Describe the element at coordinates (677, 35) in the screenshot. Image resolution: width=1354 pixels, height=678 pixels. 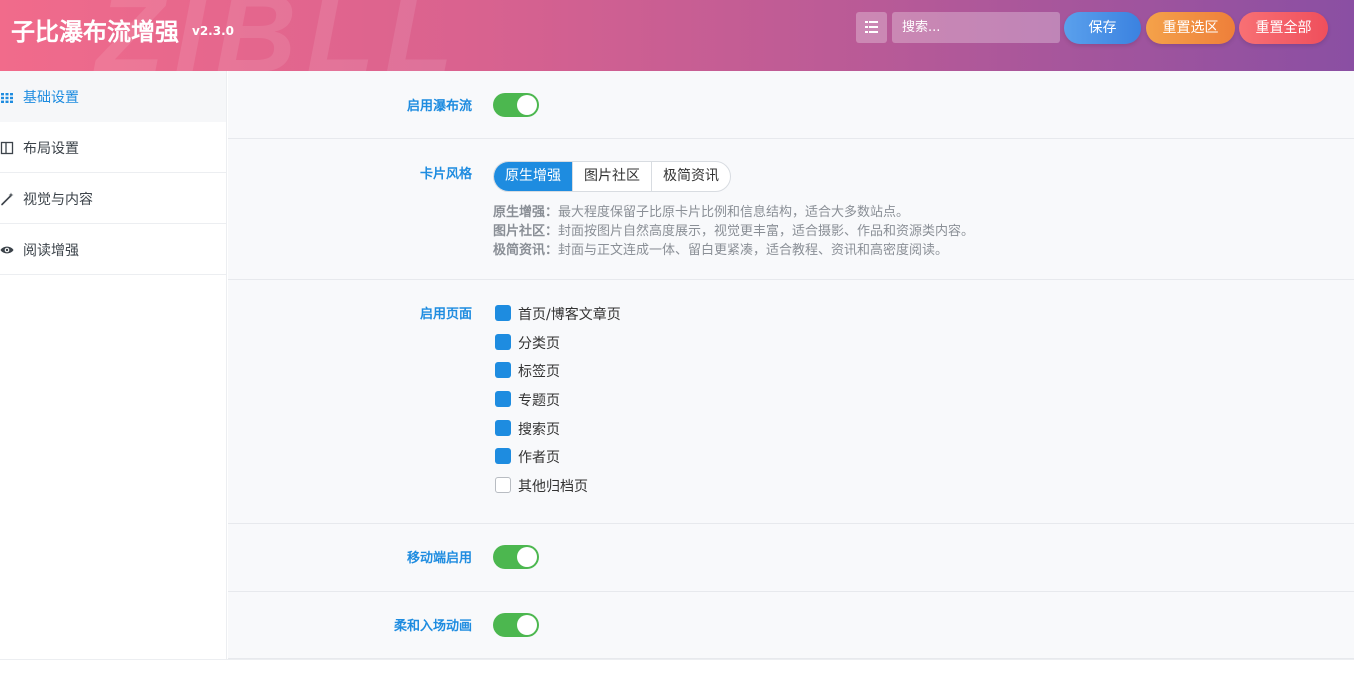
I see `header-bar: ZIBLL 子比瀑布流增强 v2.3.0 保存 重置选区 重置全部` at that location.